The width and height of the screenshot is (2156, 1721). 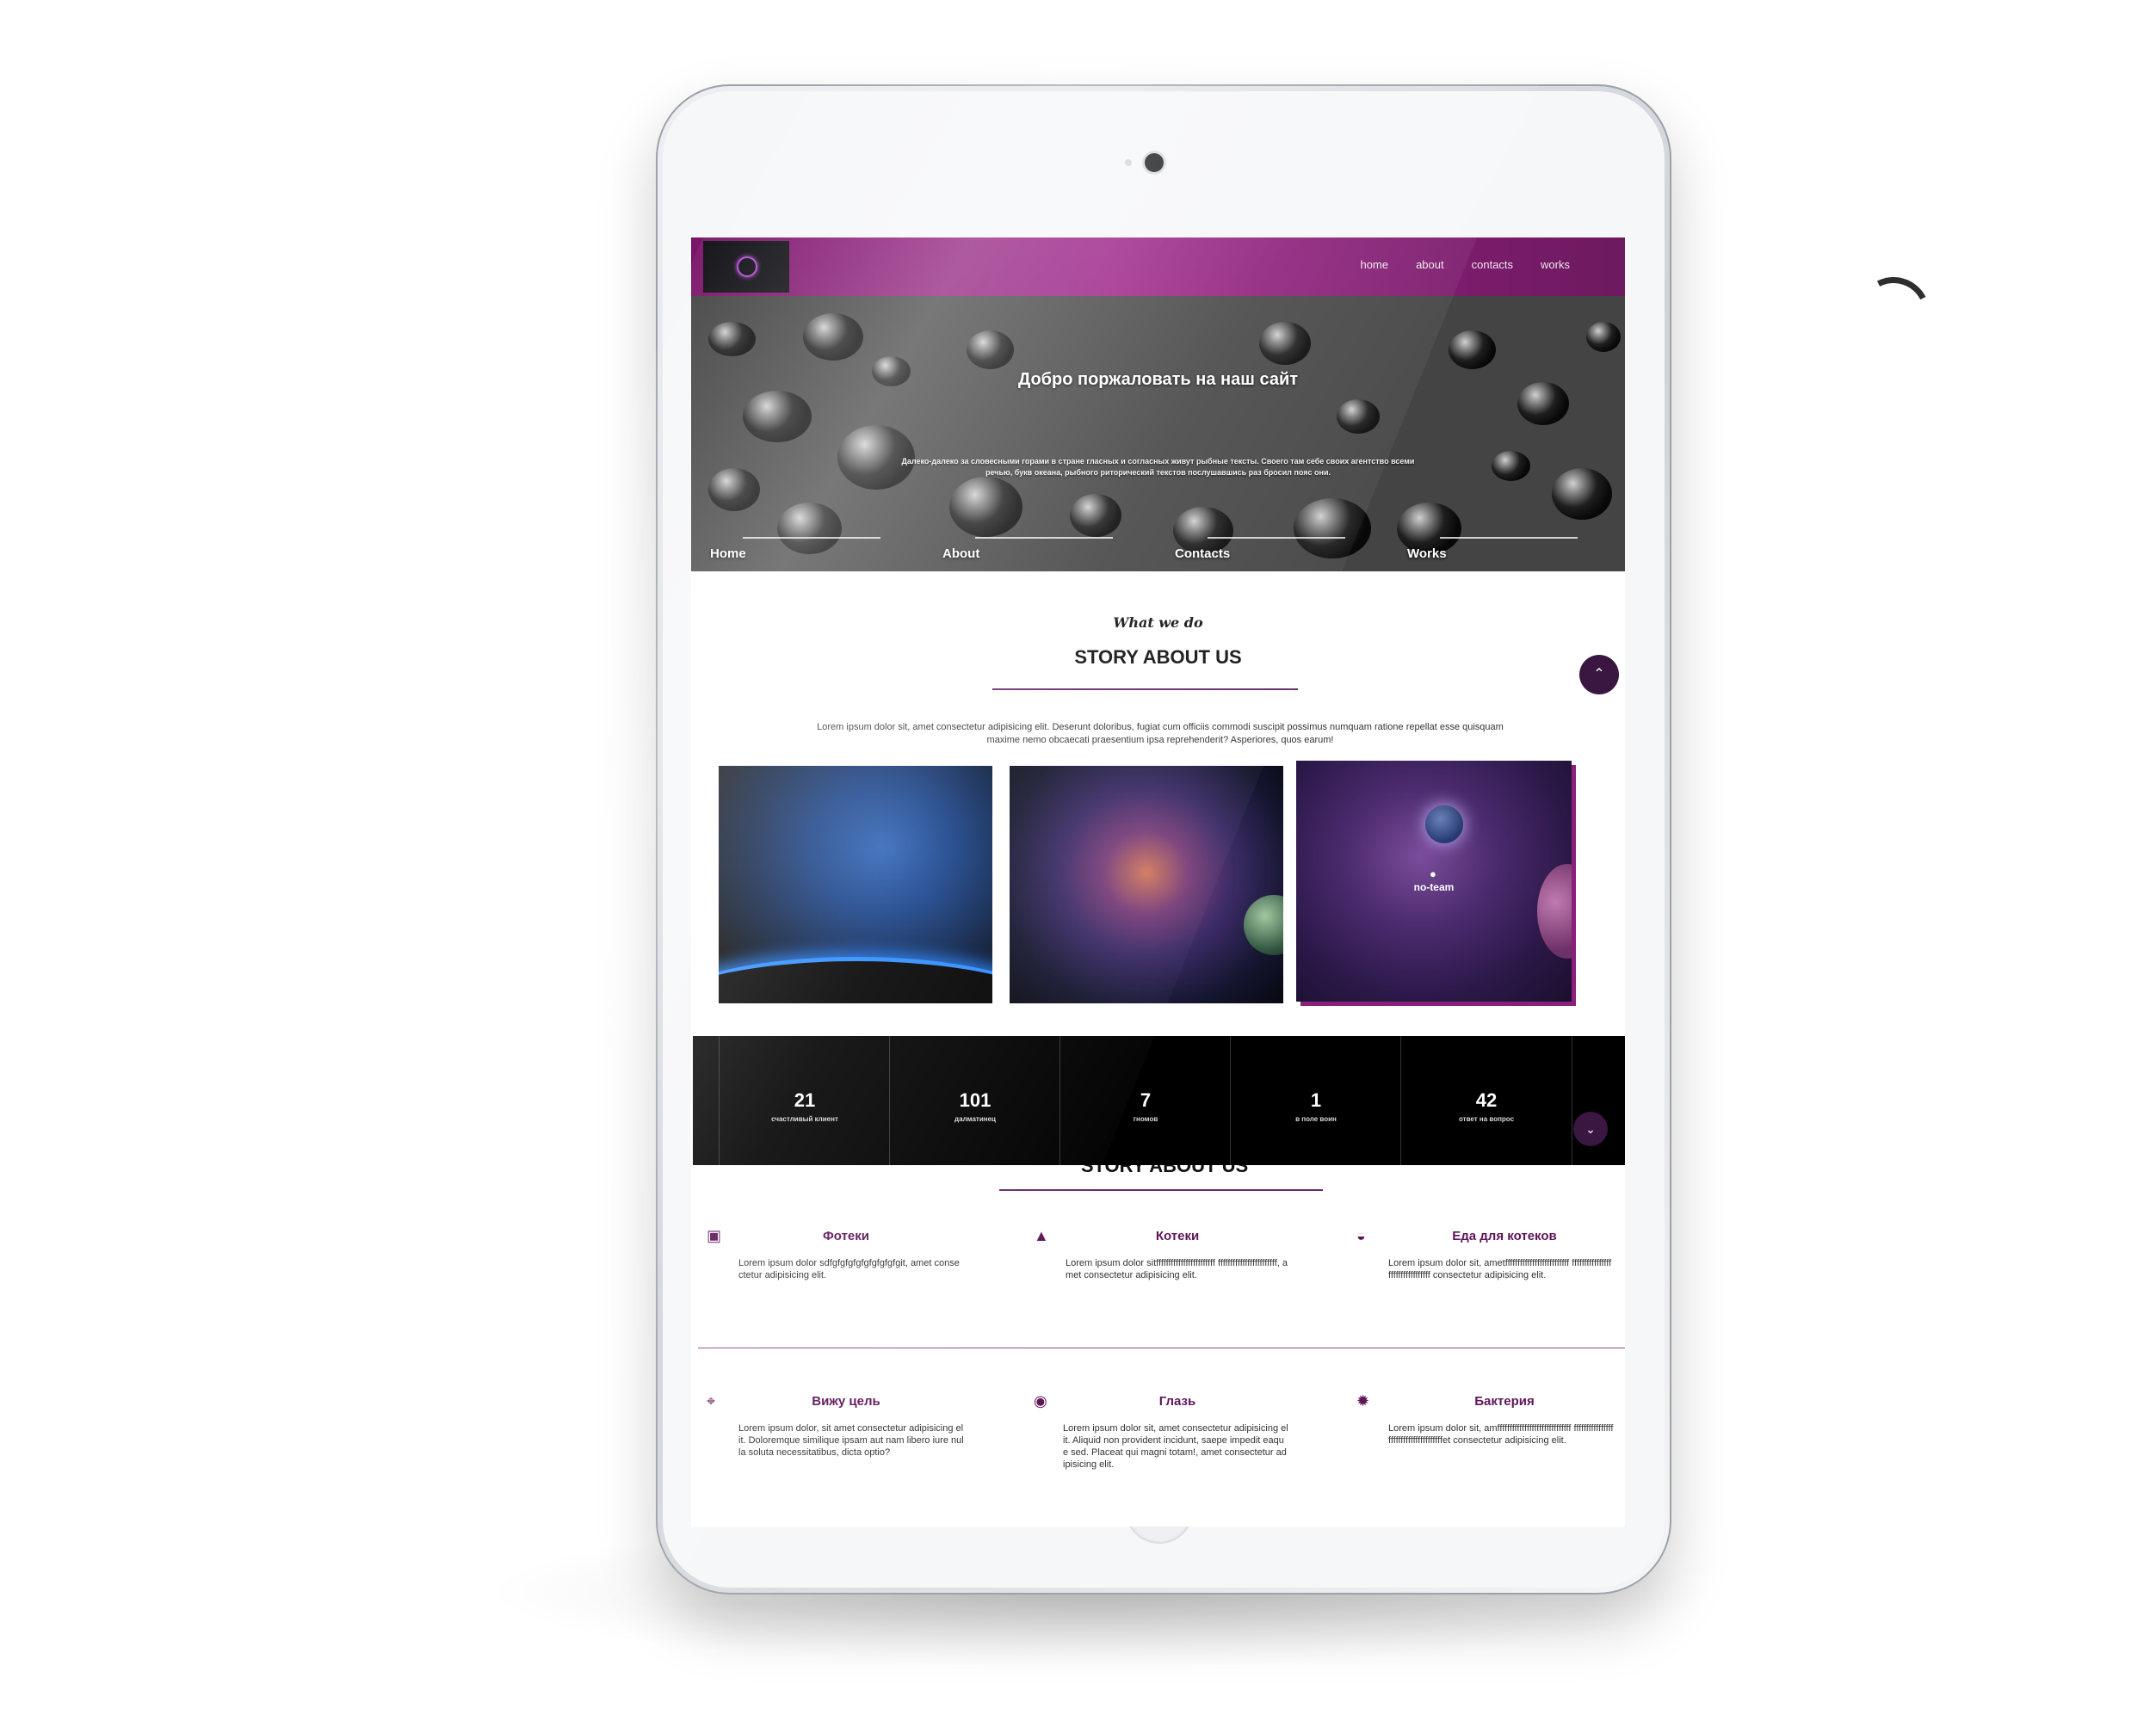 I want to click on hero-tab-home: Home, so click(x=728, y=553).